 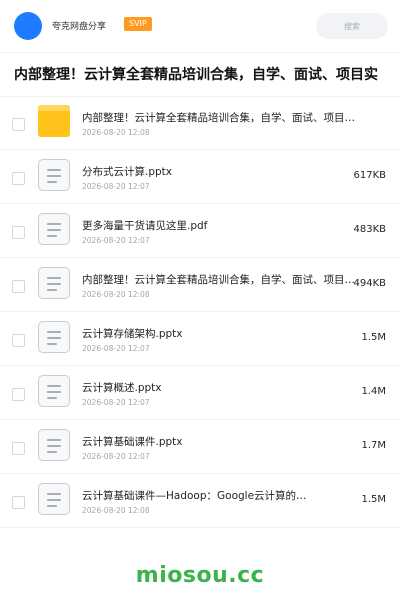 What do you see at coordinates (138, 24) in the screenshot?
I see `svip-badge: SVIP` at bounding box center [138, 24].